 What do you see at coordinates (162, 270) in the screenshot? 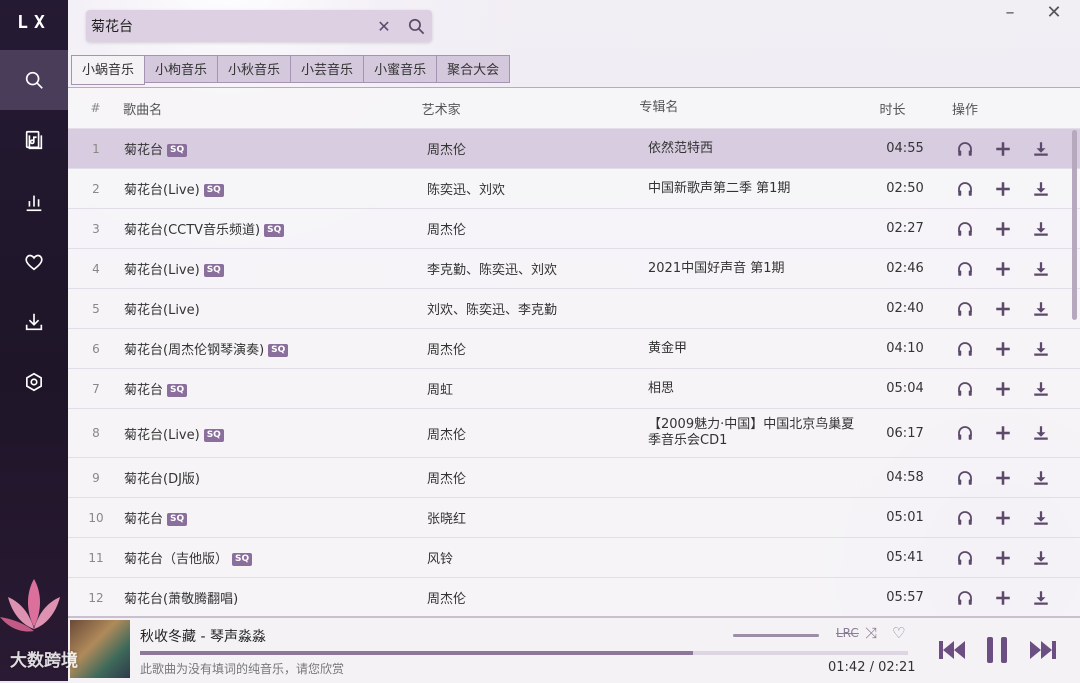
I see `song-name: 菊花台(Live)` at bounding box center [162, 270].